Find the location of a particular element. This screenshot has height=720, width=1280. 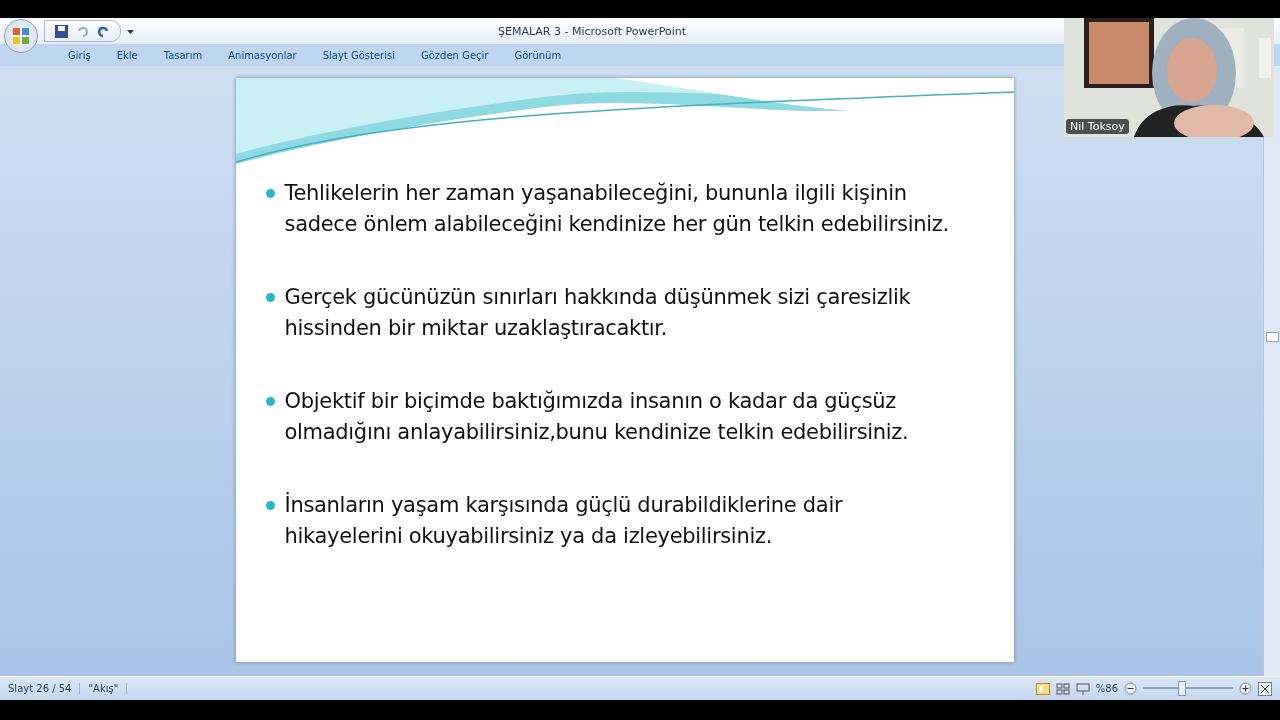

office-logo-icon is located at coordinates (21, 36).